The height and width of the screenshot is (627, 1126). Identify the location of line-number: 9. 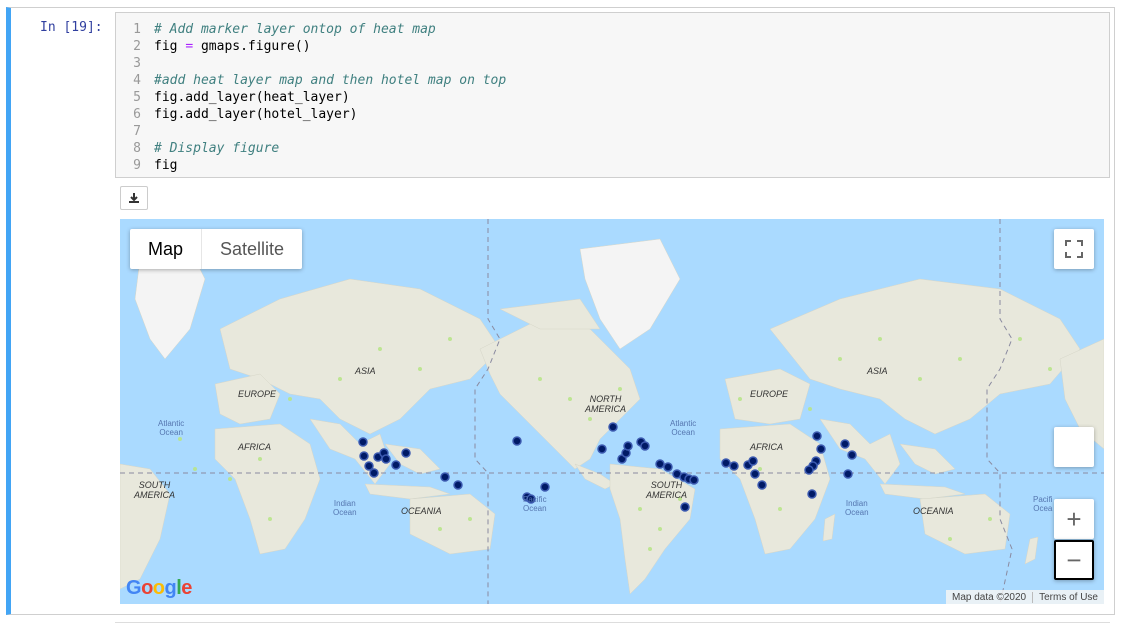
(137, 165).